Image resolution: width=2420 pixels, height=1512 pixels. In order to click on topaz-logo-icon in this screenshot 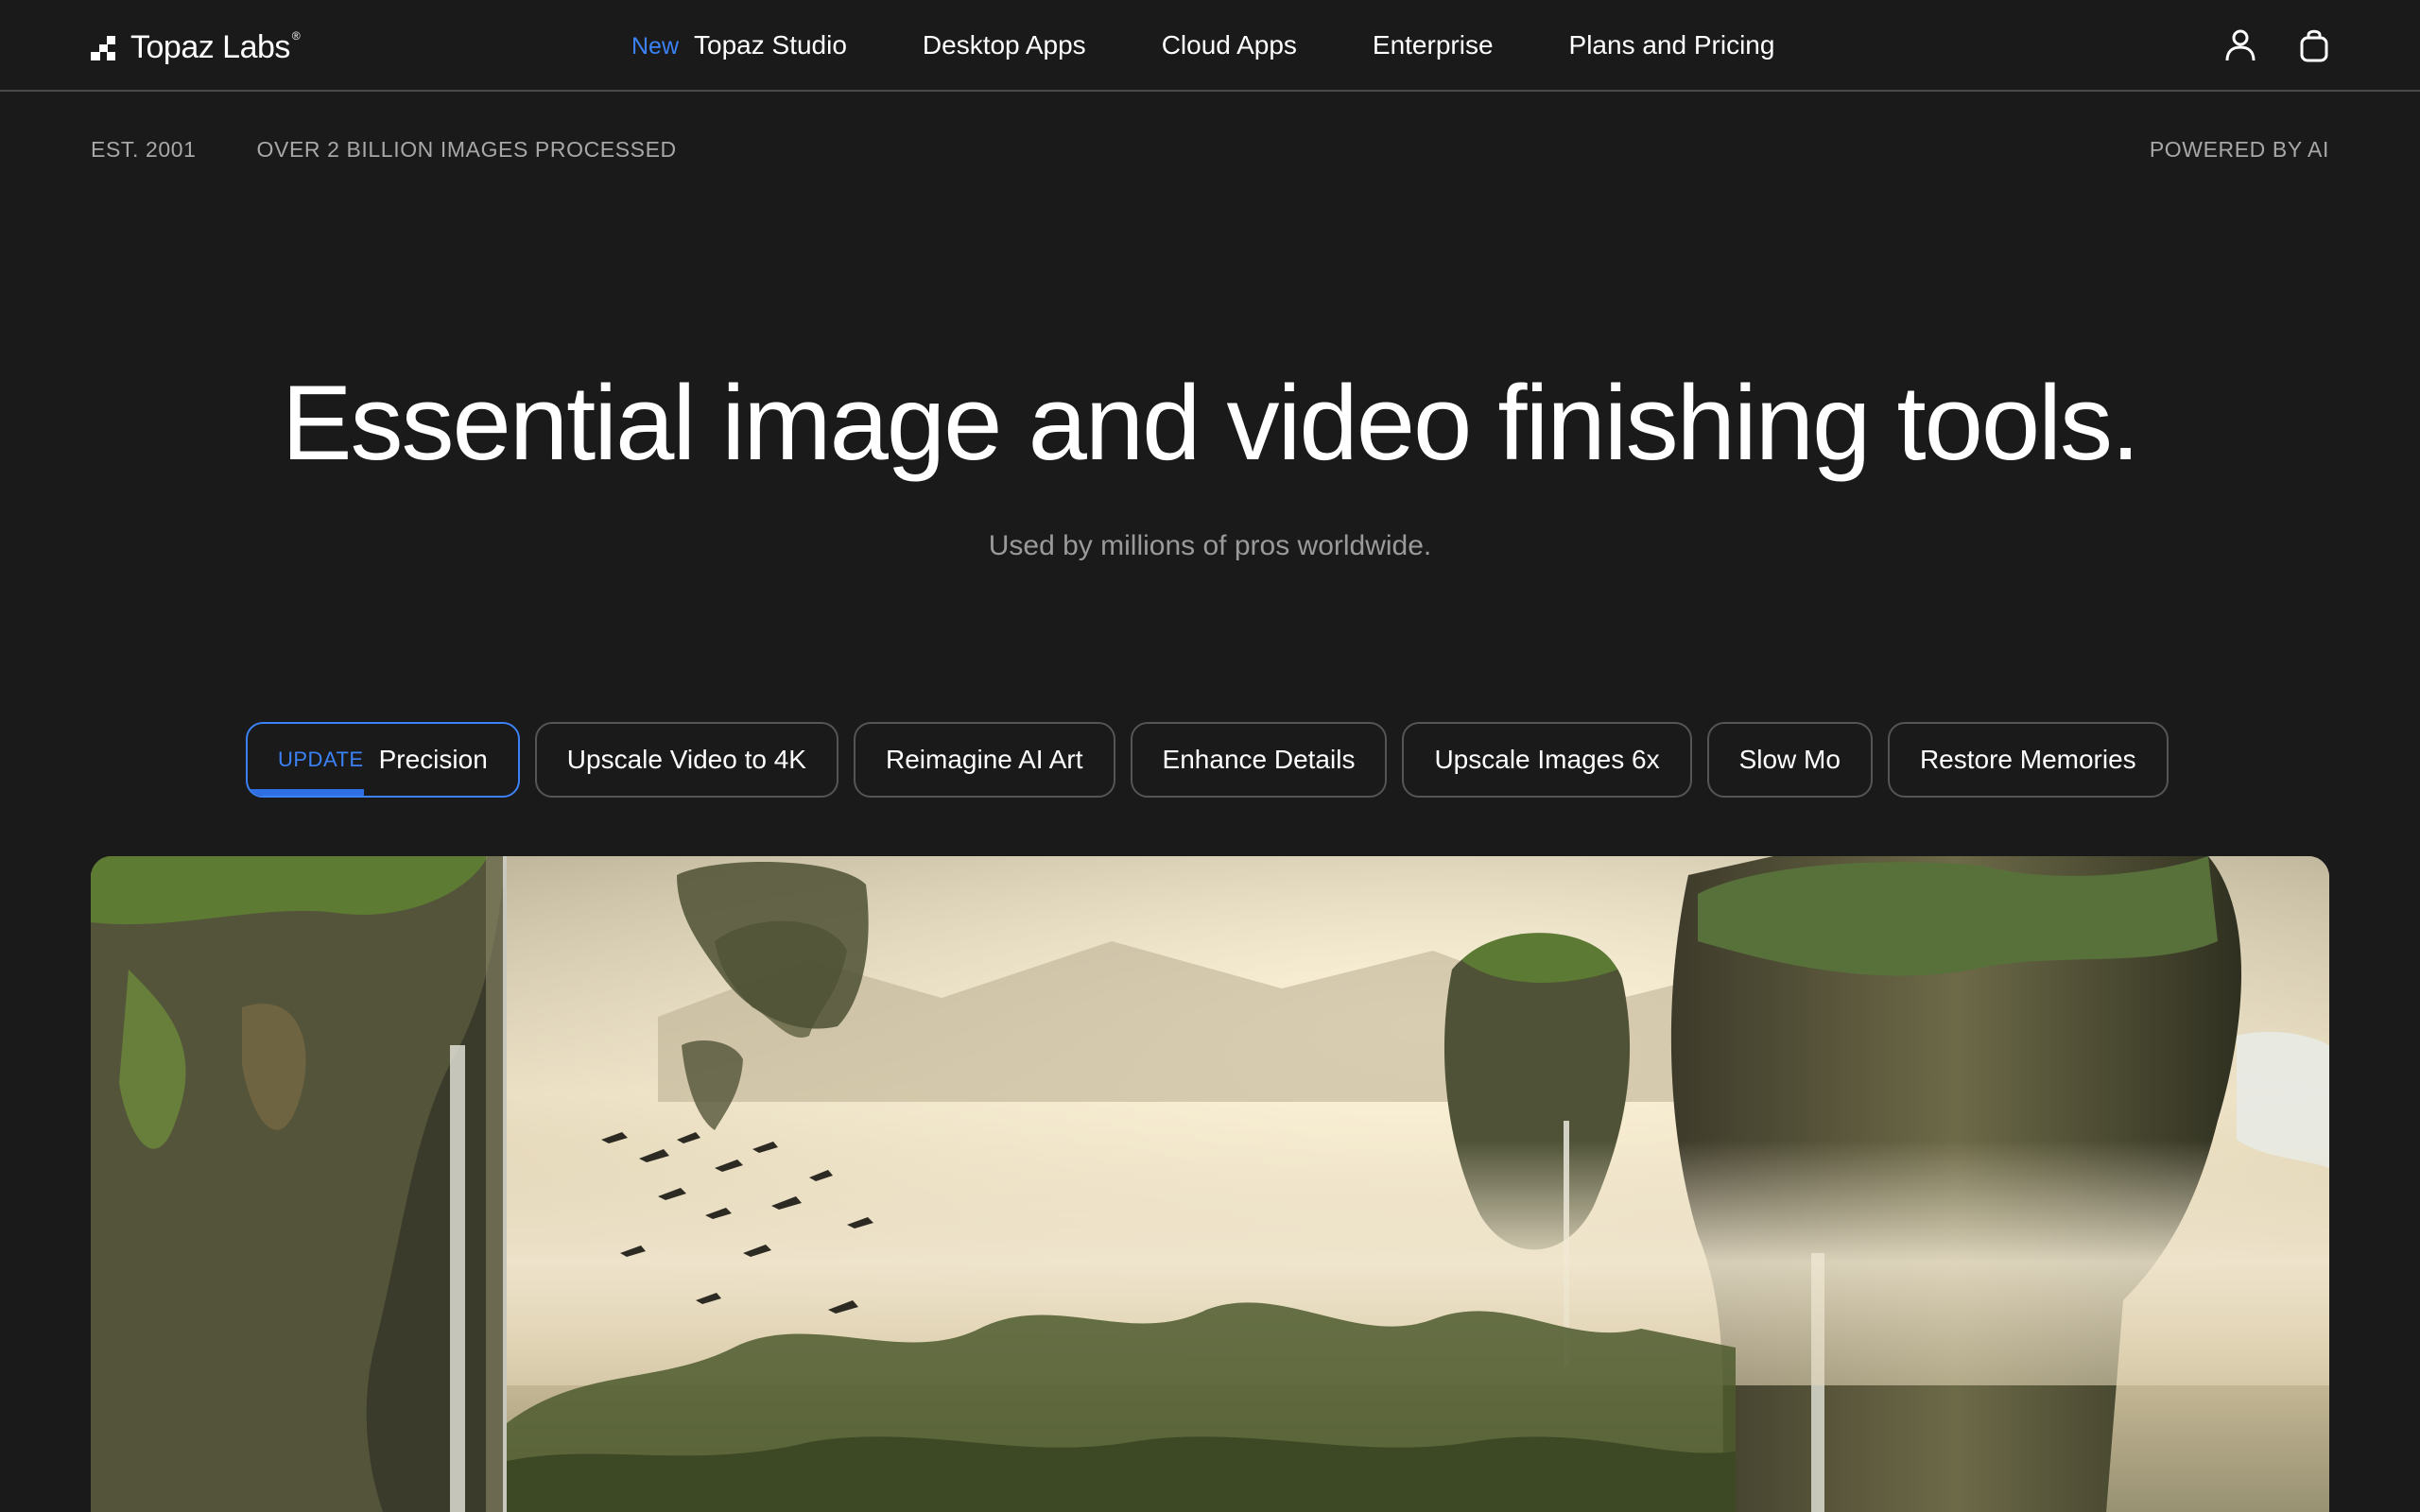, I will do `click(104, 47)`.